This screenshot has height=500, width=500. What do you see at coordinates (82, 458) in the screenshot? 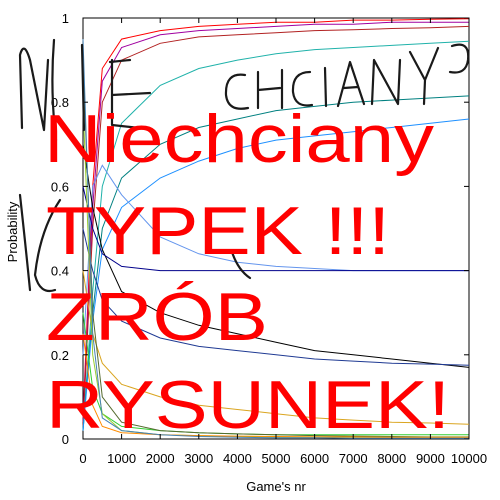
I see `x-tick-label: 0` at bounding box center [82, 458].